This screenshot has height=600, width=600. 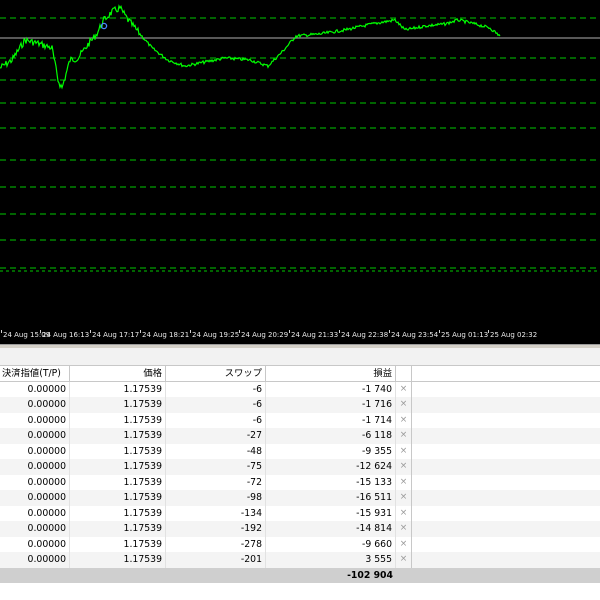 What do you see at coordinates (331, 529) in the screenshot?
I see `profit-cell: -14 814` at bounding box center [331, 529].